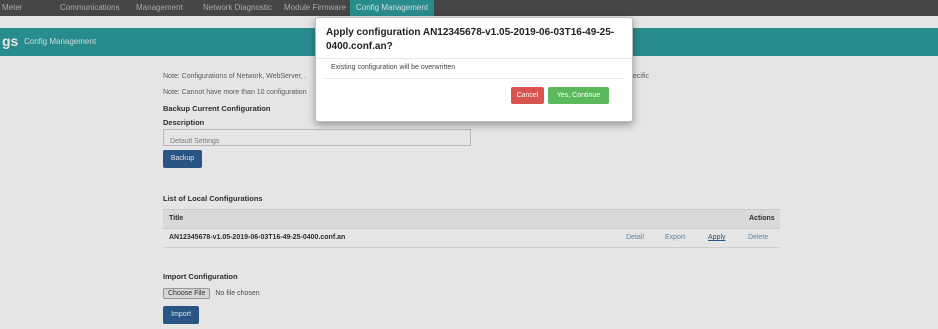  Describe the element at coordinates (474, 78) in the screenshot. I see `dialog-divider-bottom` at that location.